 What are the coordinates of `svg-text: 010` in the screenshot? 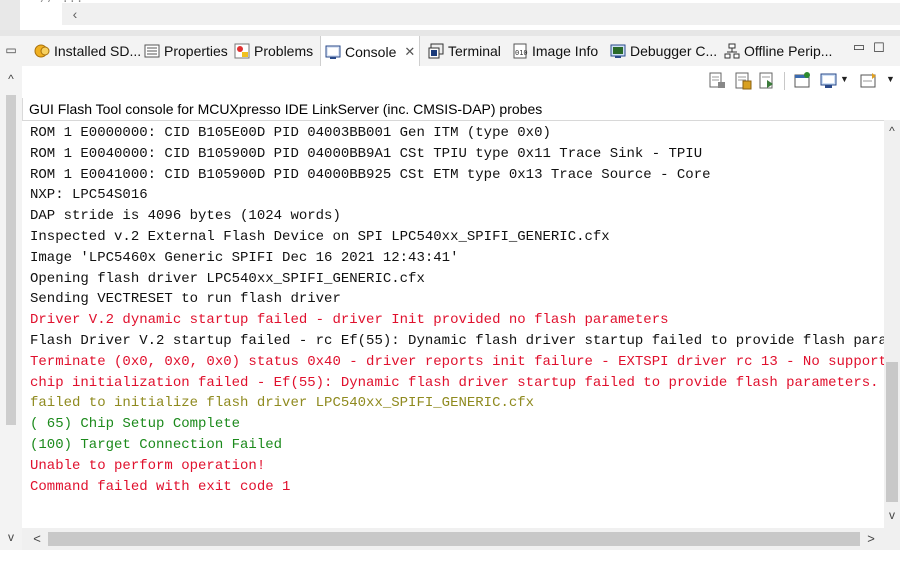 It's located at (521, 53).